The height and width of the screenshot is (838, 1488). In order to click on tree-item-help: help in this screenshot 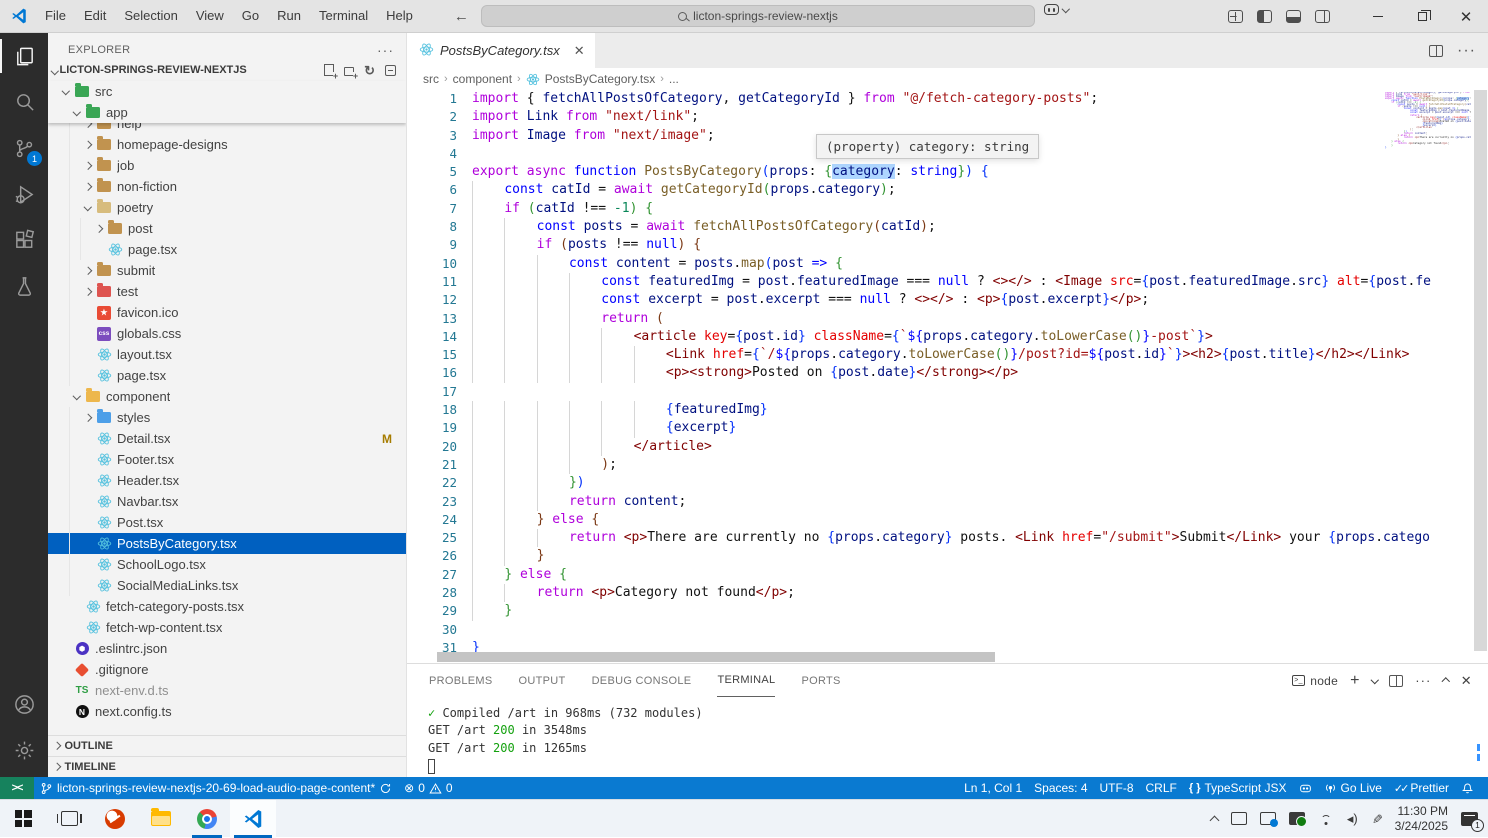, I will do `click(227, 128)`.